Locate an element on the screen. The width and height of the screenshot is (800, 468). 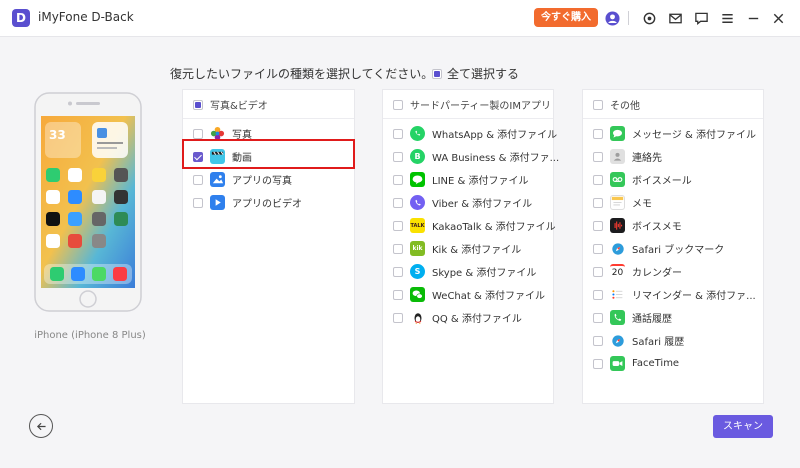
app-videos-label: アプリのビデオ is located at coordinates (267, 204).